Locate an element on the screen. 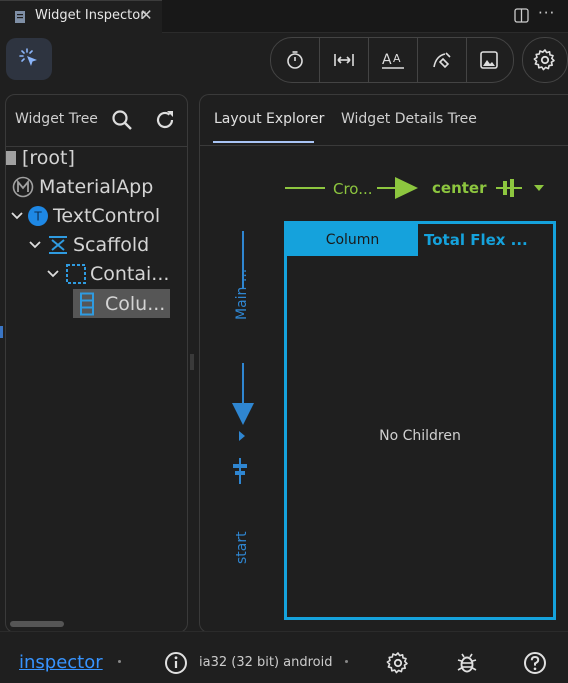 Image resolution: width=568 pixels, height=683 pixels. font-icon: A A is located at coordinates (393, 60).